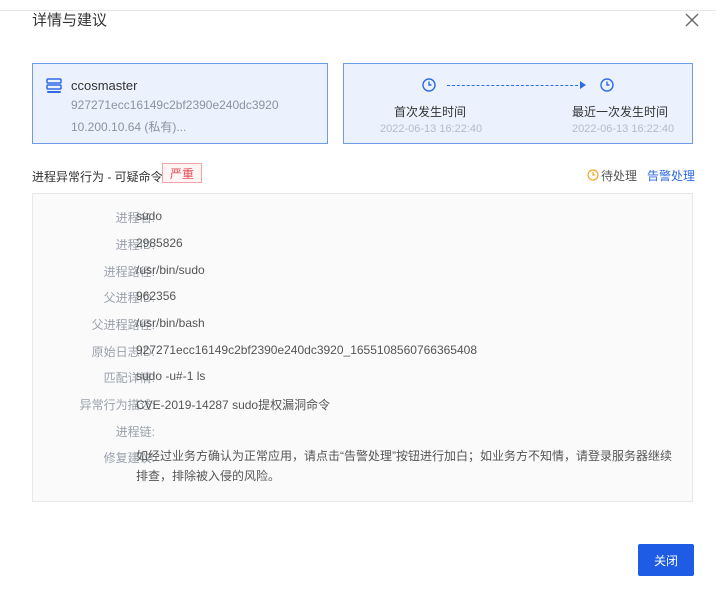 This screenshot has width=726, height=595. I want to click on host-id: 927271ecc16149c2bf2390e240dc3920, so click(175, 105).